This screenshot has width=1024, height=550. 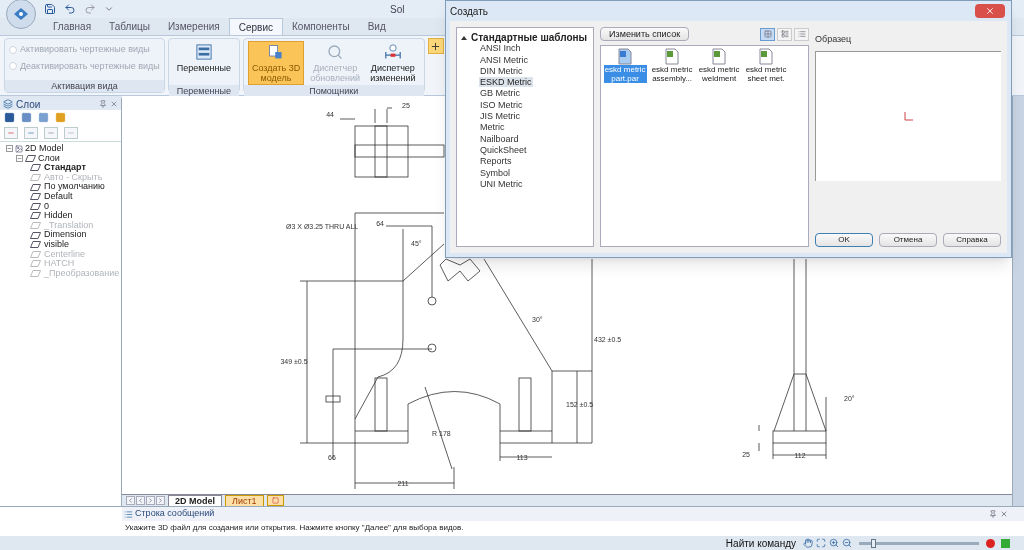 What do you see at coordinates (503, 149) in the screenshot?
I see `tree-item: QuickSheet` at bounding box center [503, 149].